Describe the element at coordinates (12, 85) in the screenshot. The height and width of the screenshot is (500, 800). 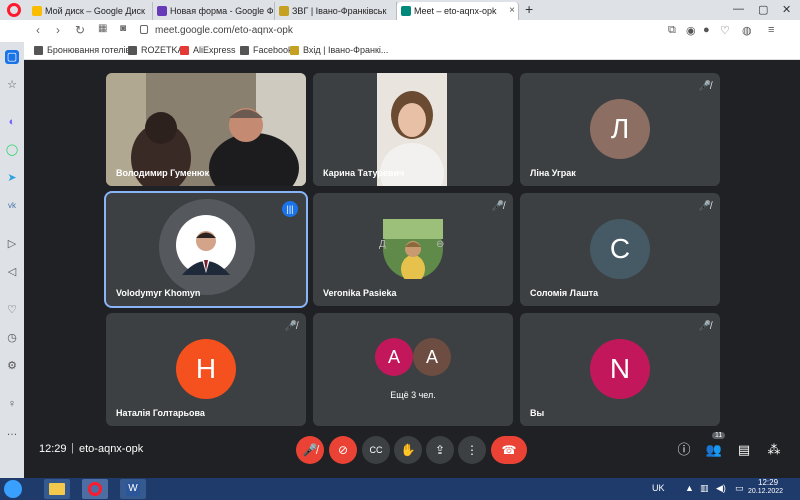
I see `bookmarks-icon: ☆` at that location.